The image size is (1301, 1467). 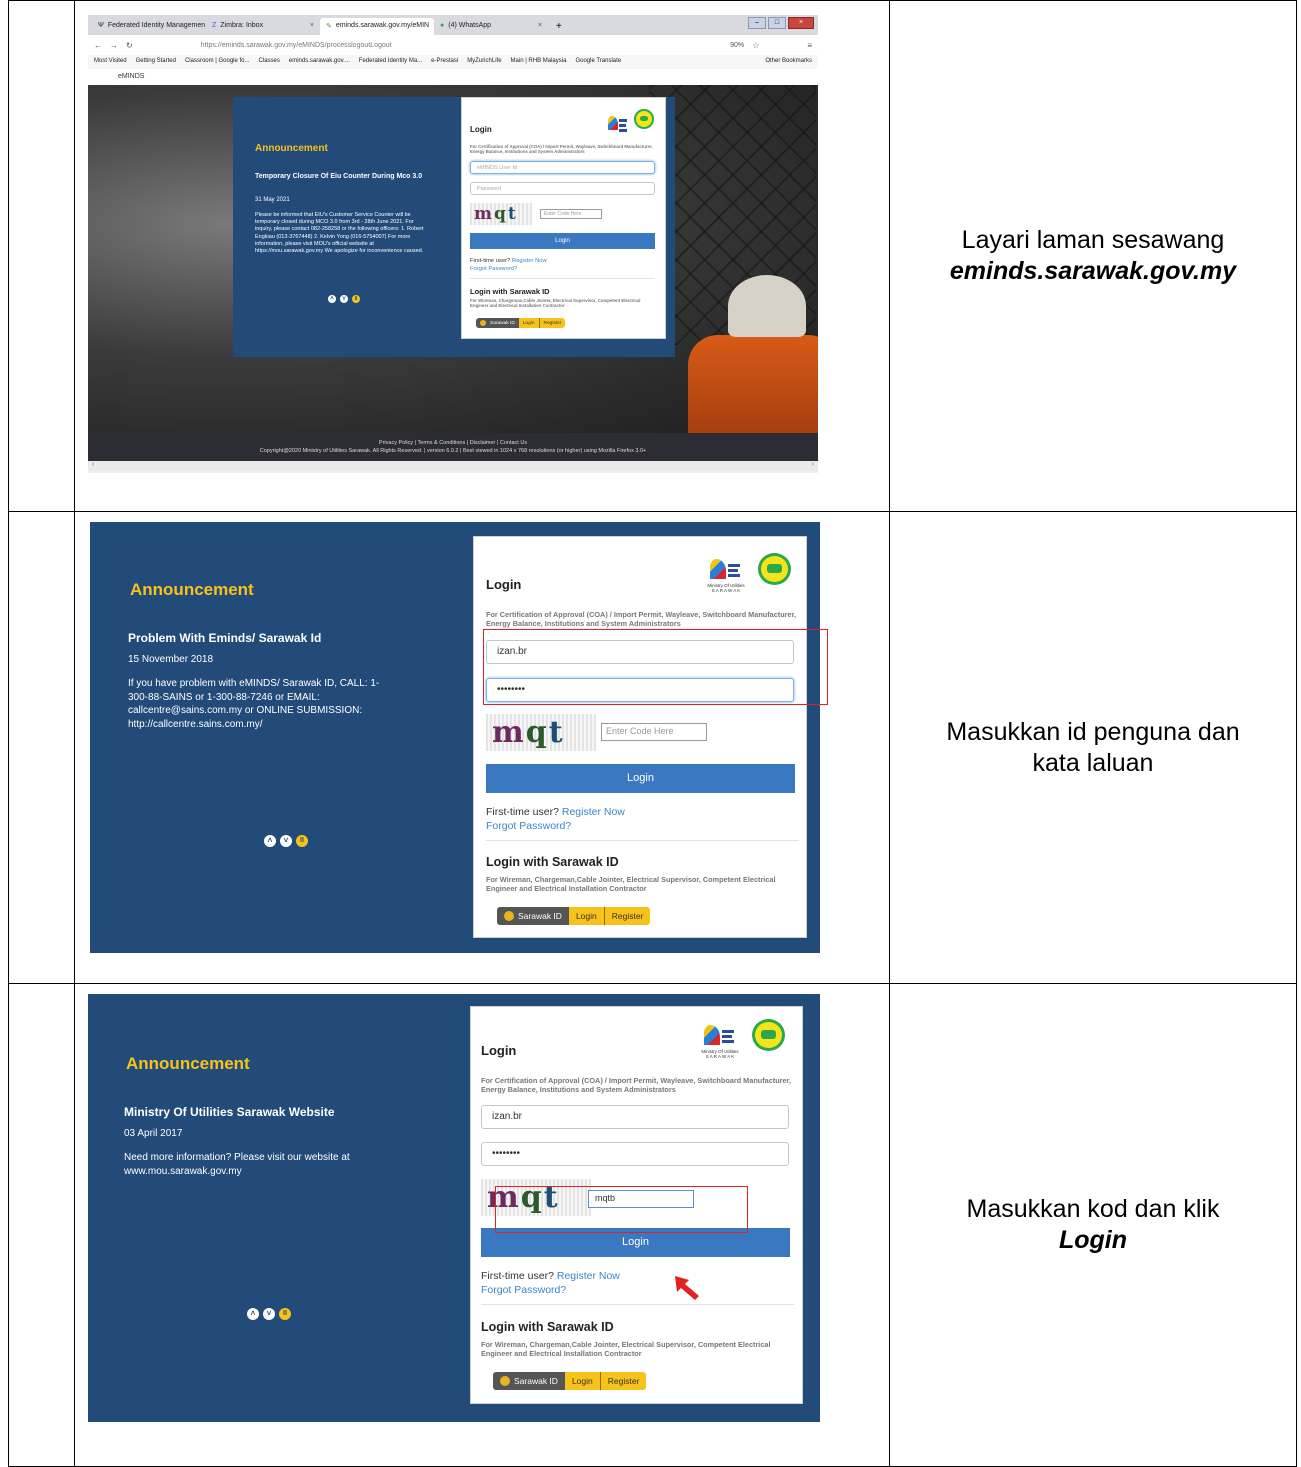 What do you see at coordinates (114, 45) in the screenshot?
I see `forward-icon: →` at bounding box center [114, 45].